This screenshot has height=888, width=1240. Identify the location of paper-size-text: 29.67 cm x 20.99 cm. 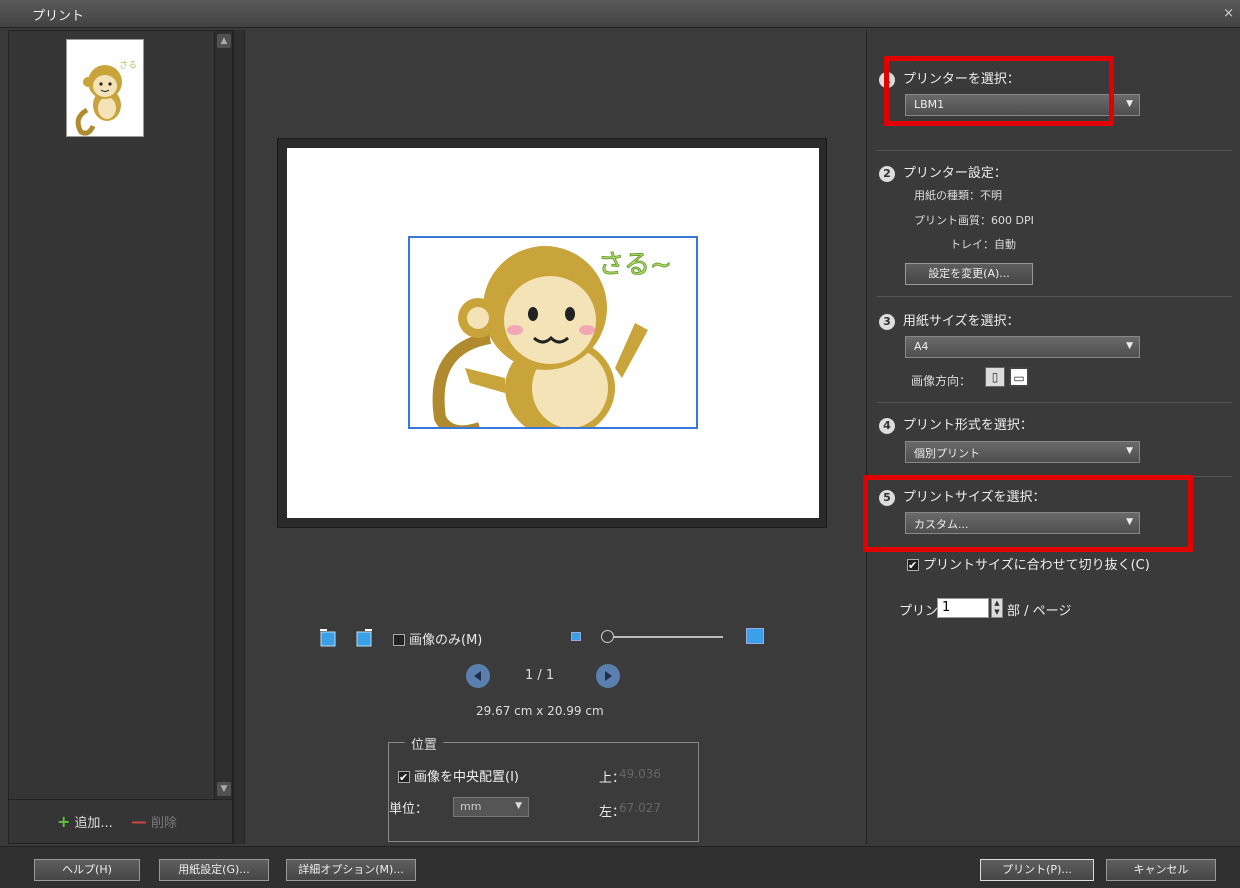
(540, 711).